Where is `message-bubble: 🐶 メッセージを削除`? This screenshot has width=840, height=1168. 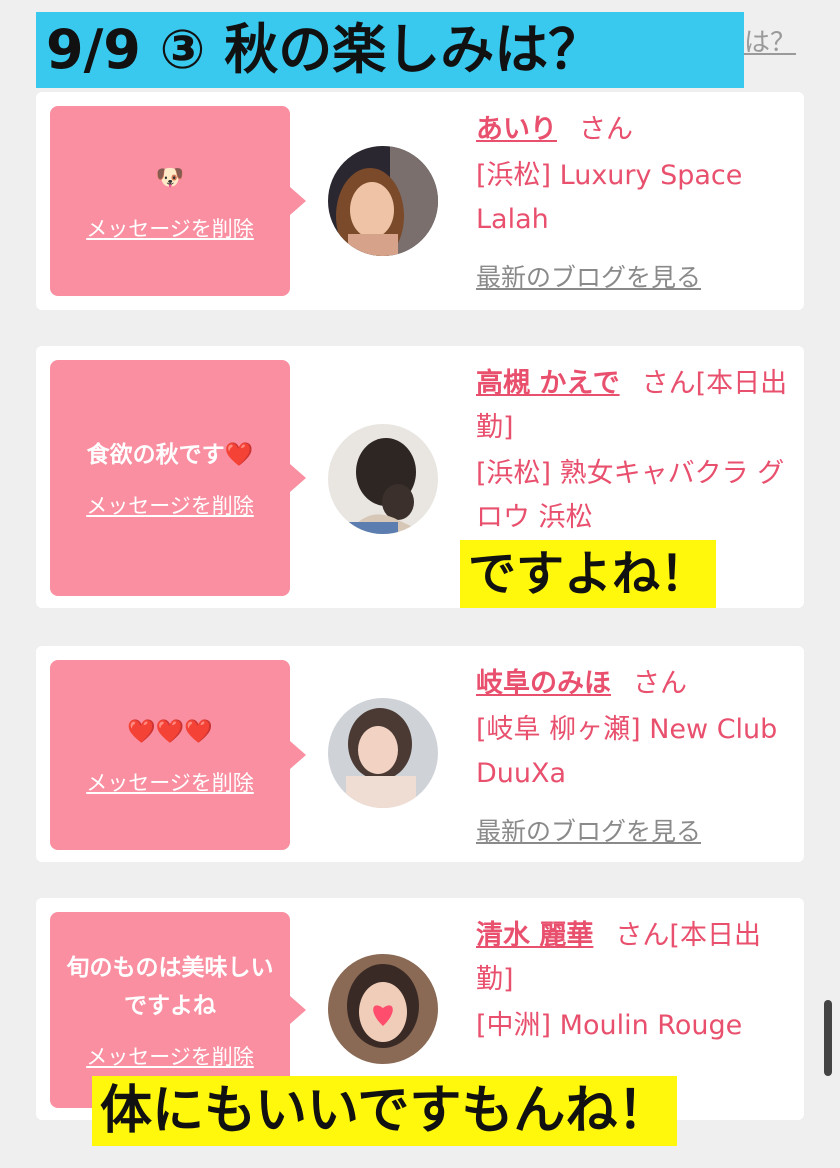 message-bubble: 🐶 メッセージを削除 is located at coordinates (178, 201).